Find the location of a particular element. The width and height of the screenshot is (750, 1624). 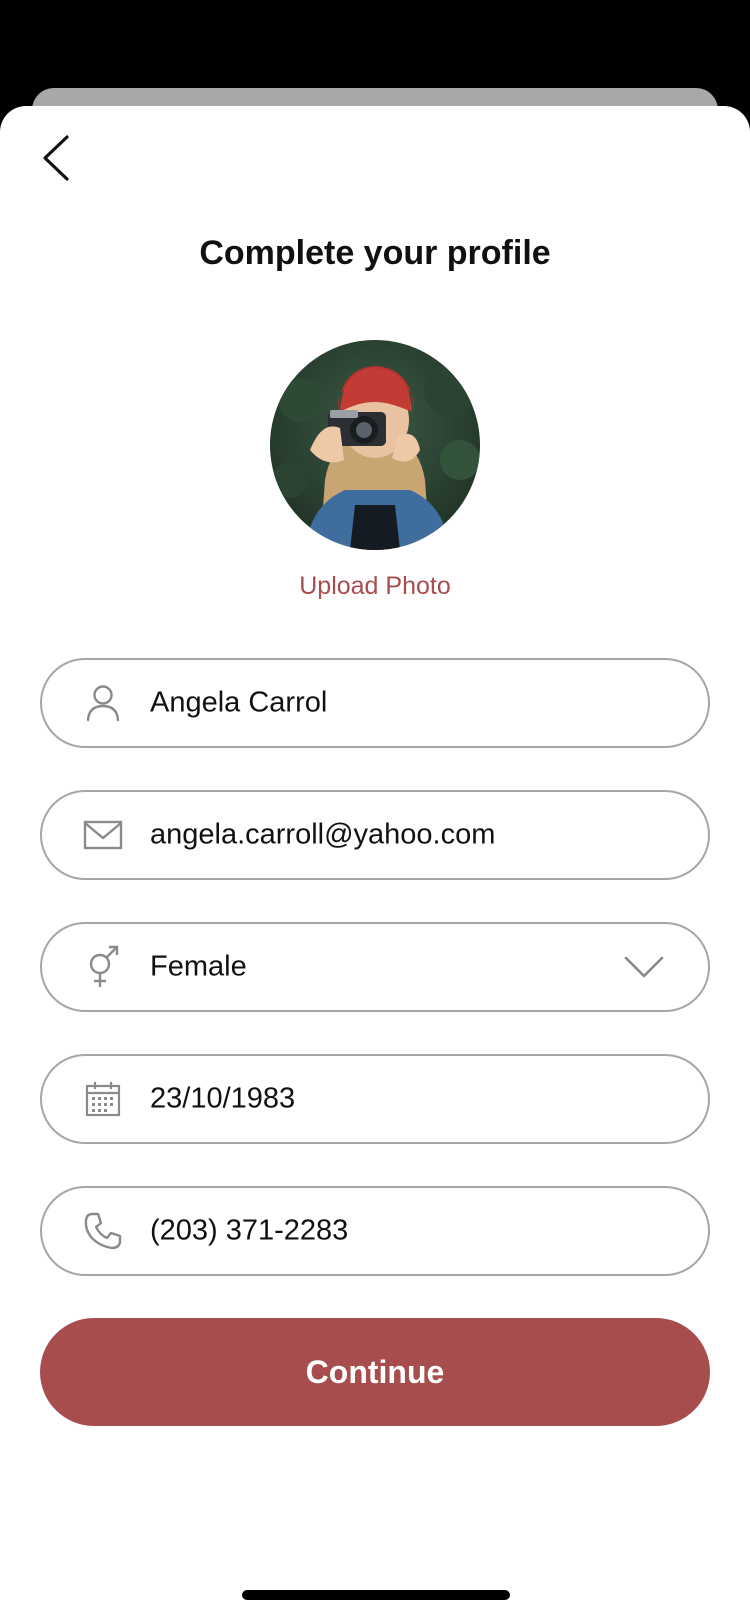

phone-field: (203) 371-2283 is located at coordinates (375, 1231).